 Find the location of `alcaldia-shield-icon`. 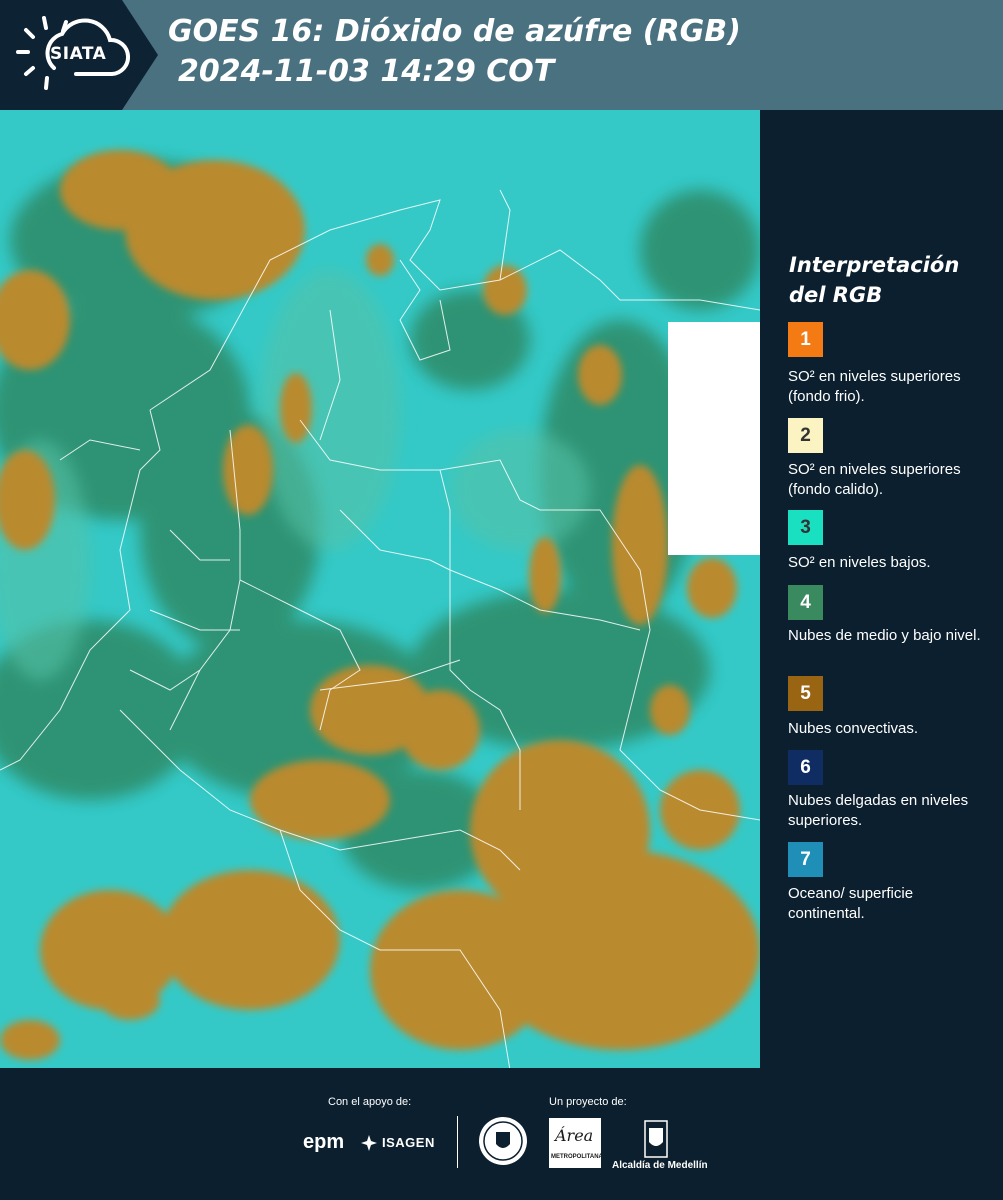

alcaldia-shield-icon is located at coordinates (656, 1139).